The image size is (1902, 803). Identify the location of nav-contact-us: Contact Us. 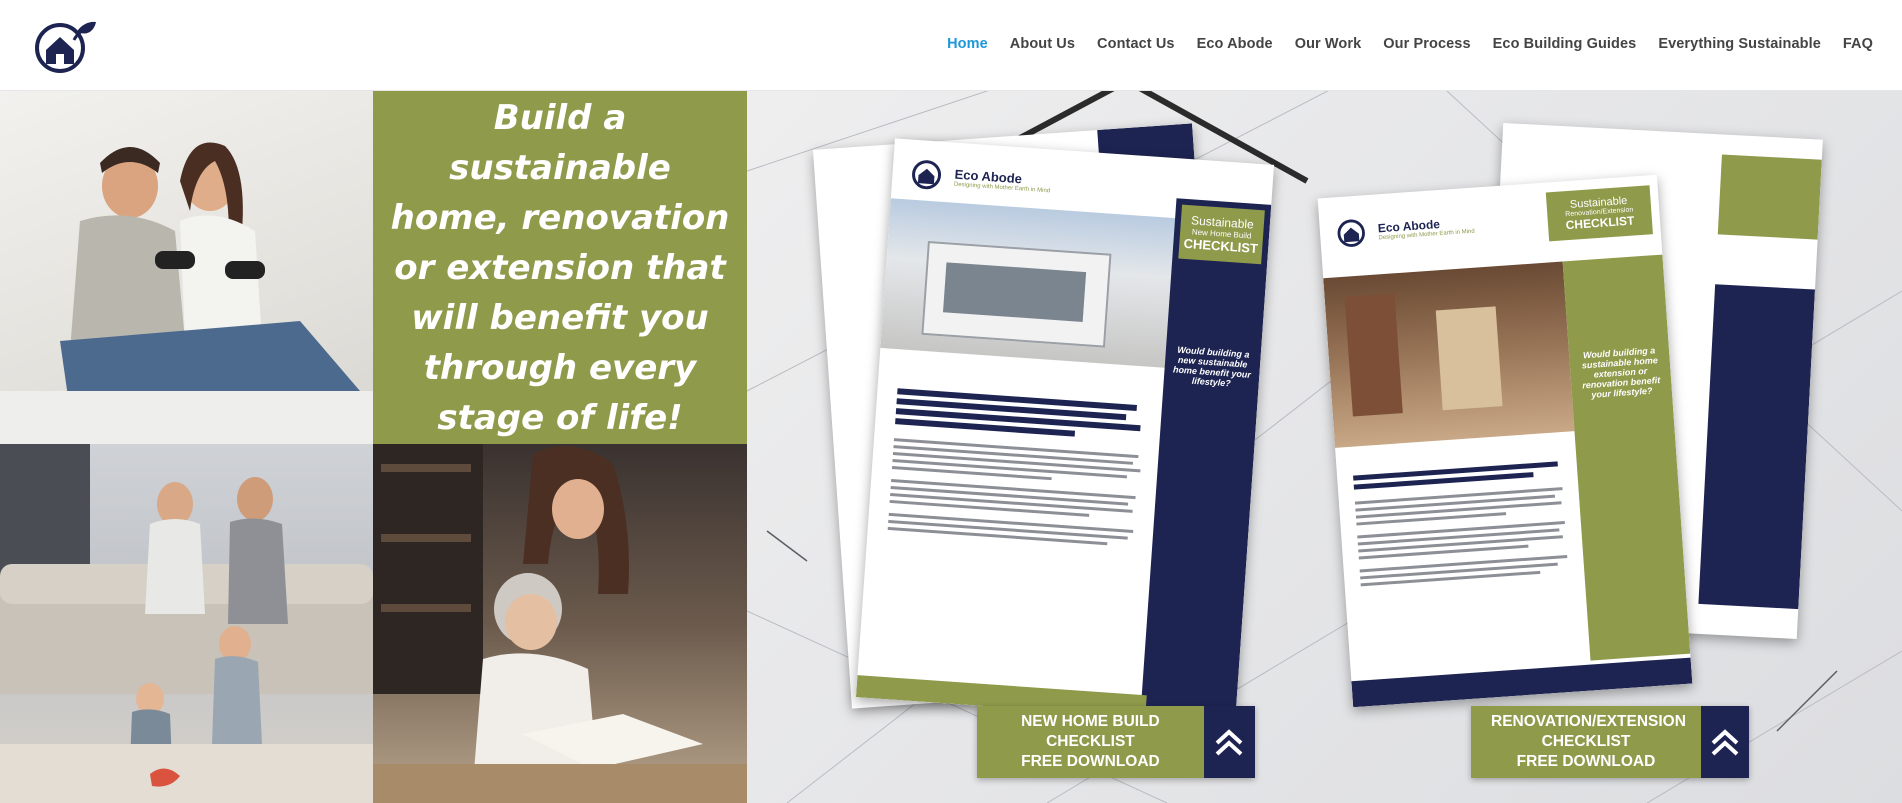
(1136, 44).